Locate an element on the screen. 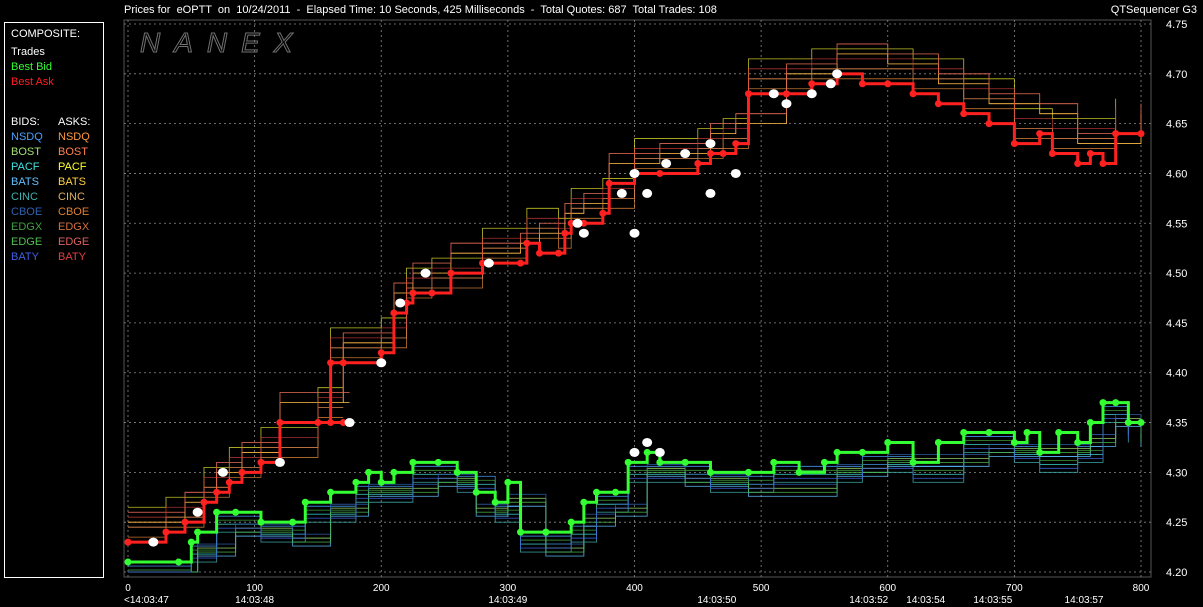  x-tick-label: 700 is located at coordinates (1014, 588).